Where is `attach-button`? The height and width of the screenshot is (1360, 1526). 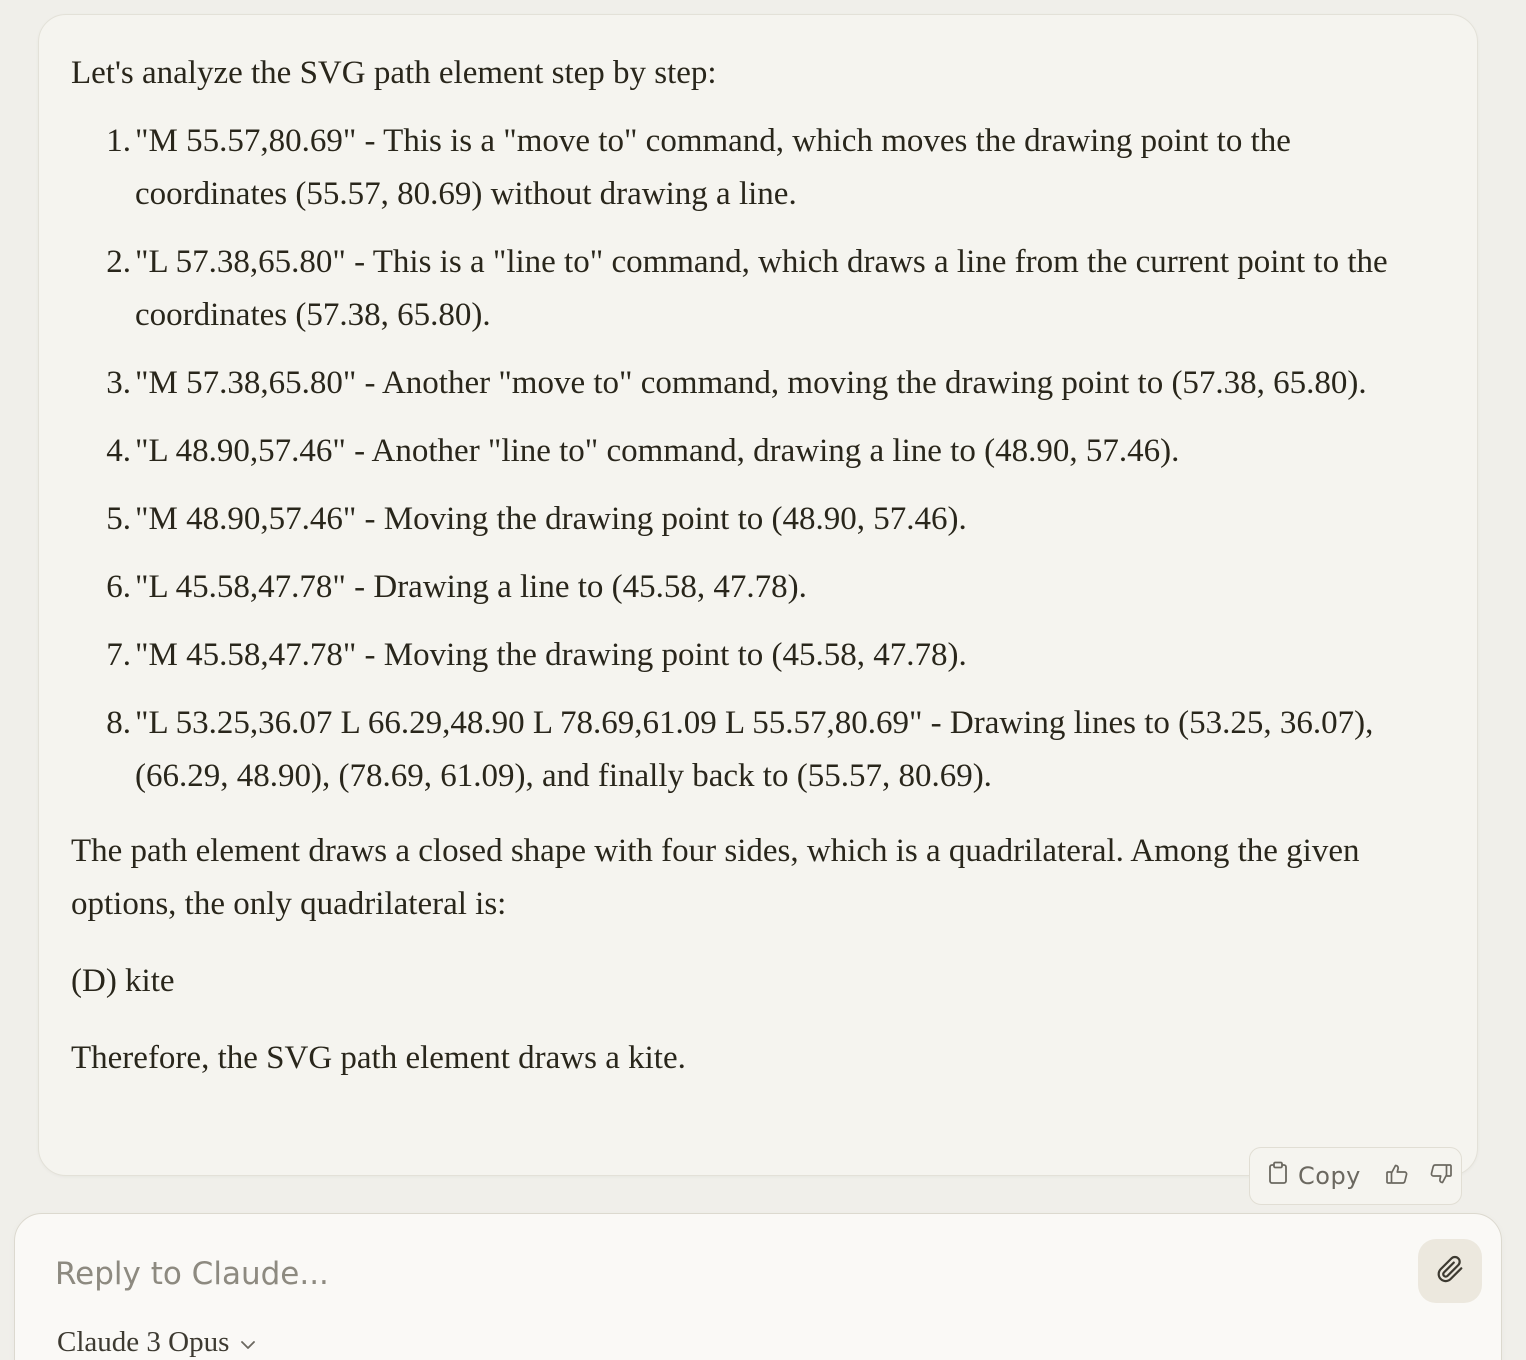
attach-button is located at coordinates (1450, 1271).